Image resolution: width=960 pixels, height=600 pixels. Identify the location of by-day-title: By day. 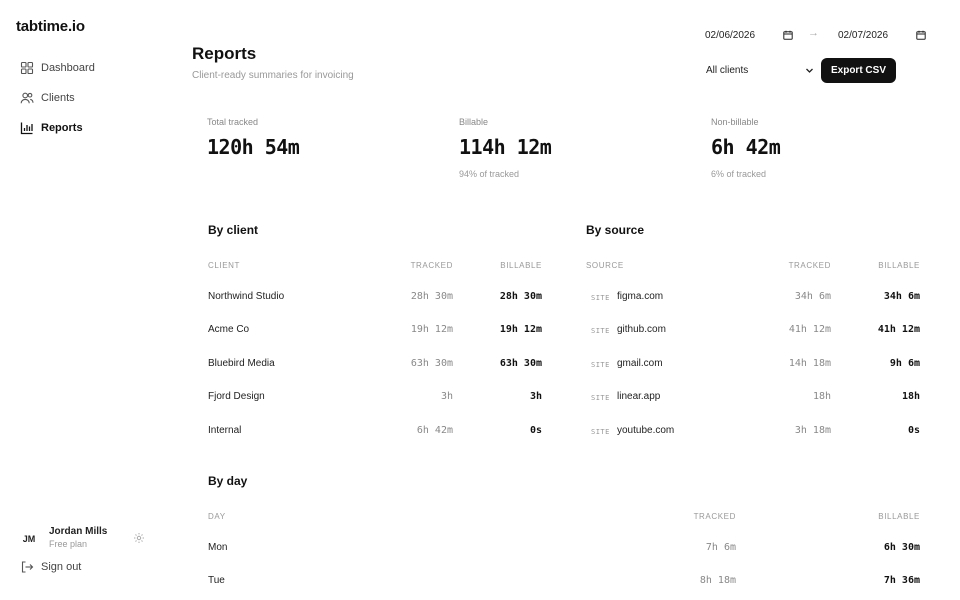
(228, 481).